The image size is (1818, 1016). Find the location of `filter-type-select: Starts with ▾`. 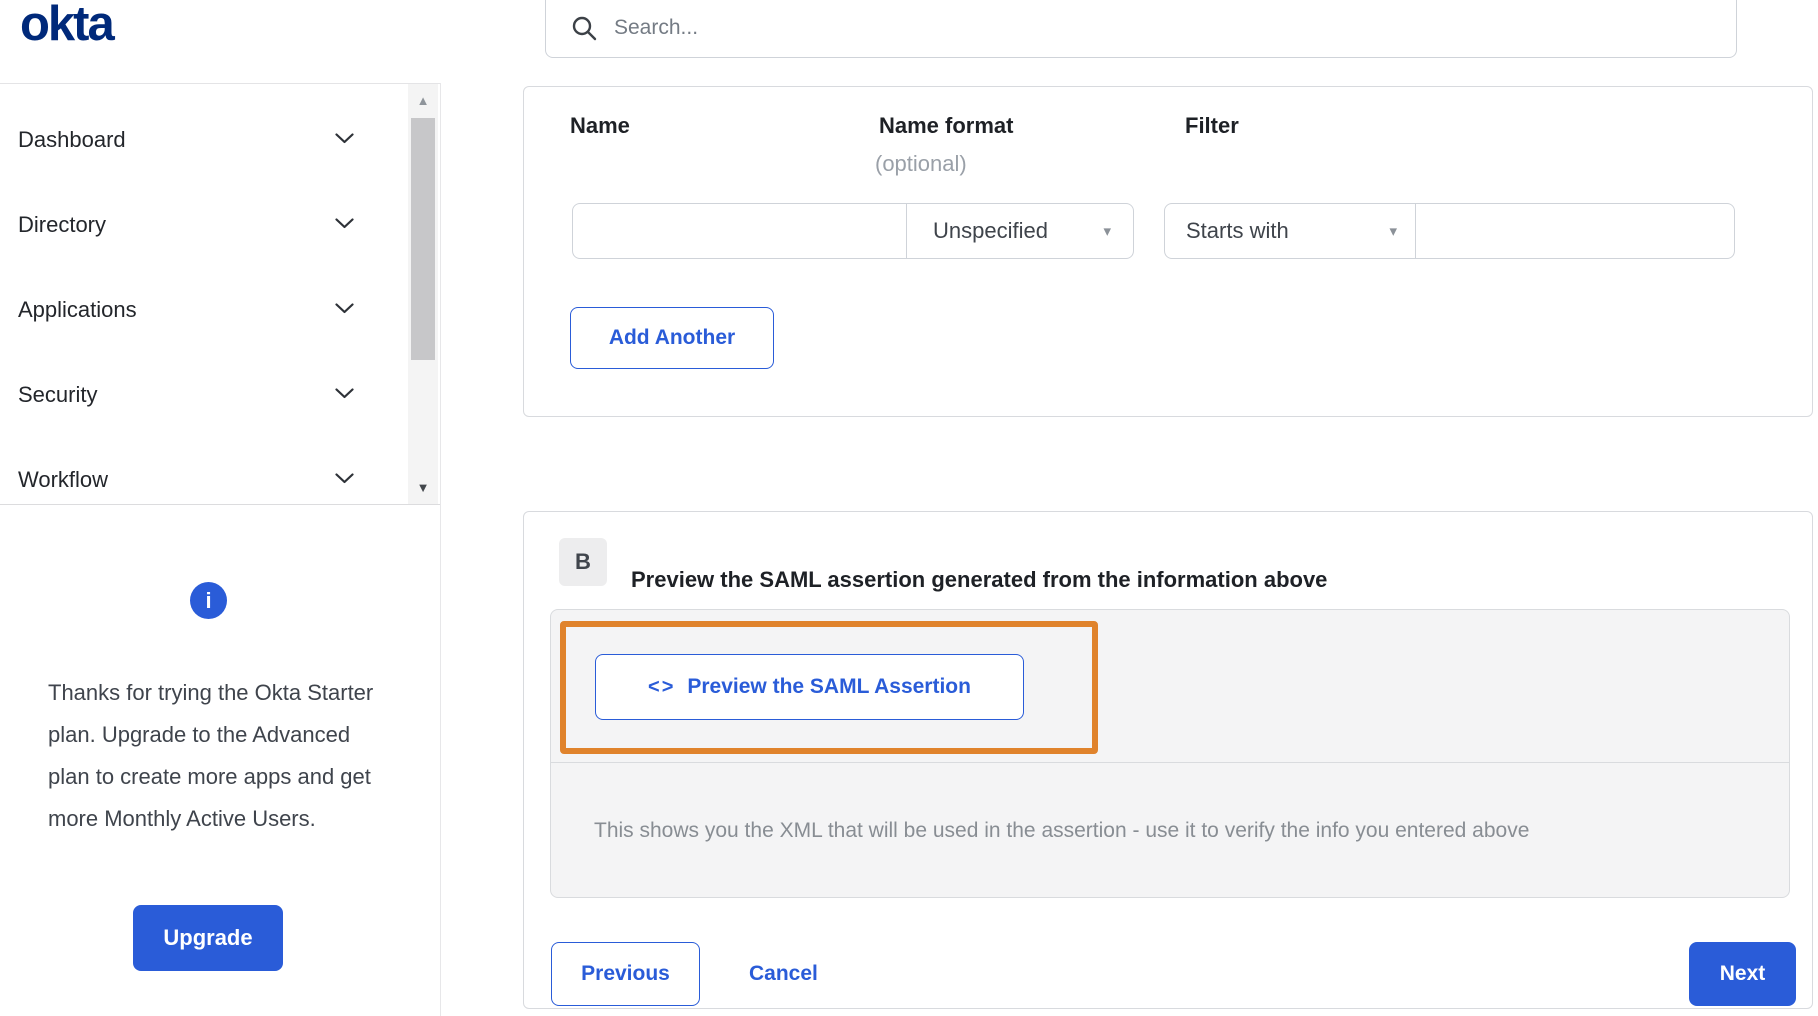

filter-type-select: Starts with ▾ is located at coordinates (1290, 231).